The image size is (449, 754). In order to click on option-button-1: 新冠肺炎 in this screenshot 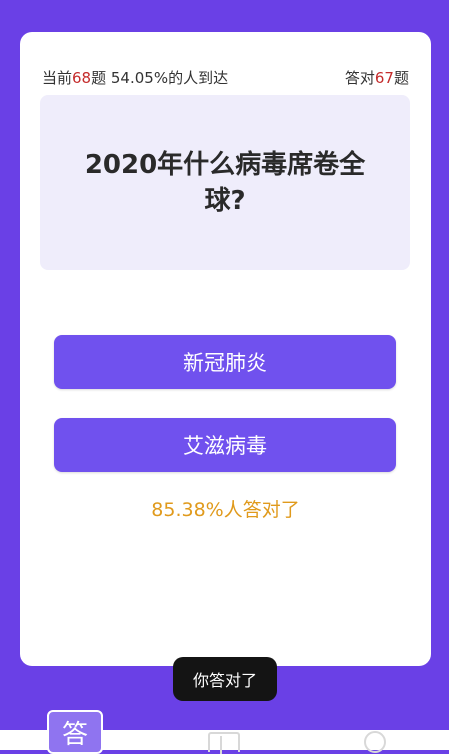, I will do `click(225, 362)`.